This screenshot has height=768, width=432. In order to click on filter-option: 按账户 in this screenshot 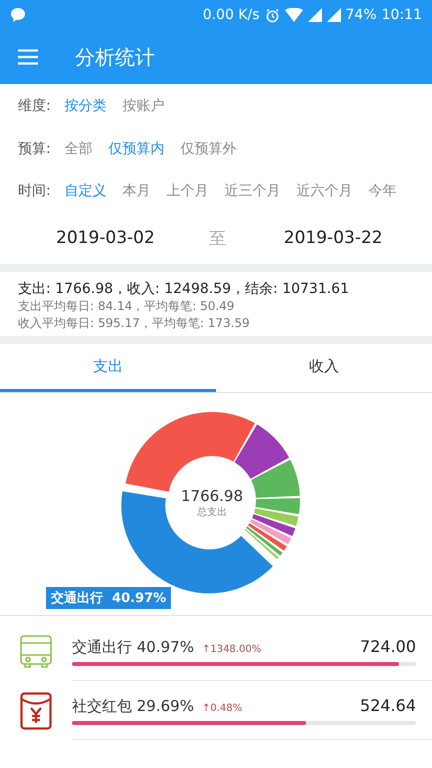, I will do `click(143, 106)`.